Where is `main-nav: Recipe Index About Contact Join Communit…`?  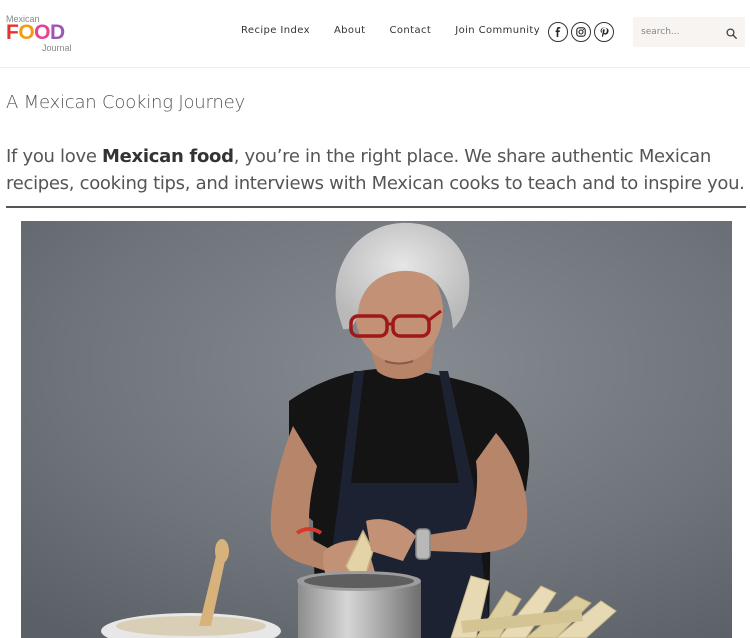
main-nav: Recipe Index About Contact Join Communit… is located at coordinates (402, 30).